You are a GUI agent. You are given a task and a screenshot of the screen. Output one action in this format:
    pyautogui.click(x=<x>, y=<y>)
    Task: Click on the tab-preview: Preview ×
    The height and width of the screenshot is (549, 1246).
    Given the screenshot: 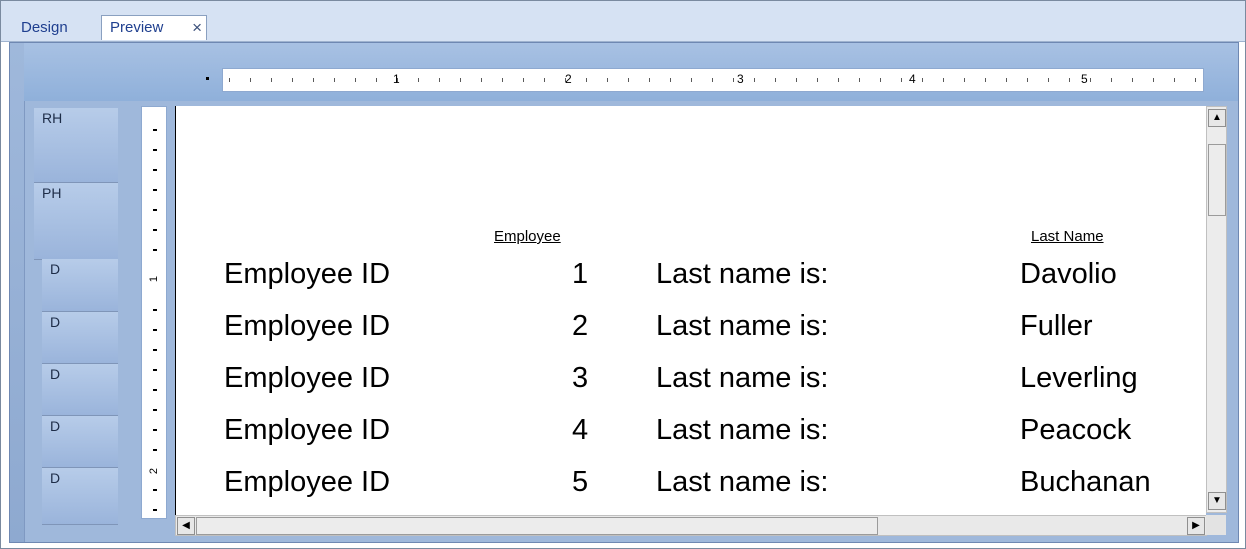 What is the action you would take?
    pyautogui.click(x=154, y=27)
    